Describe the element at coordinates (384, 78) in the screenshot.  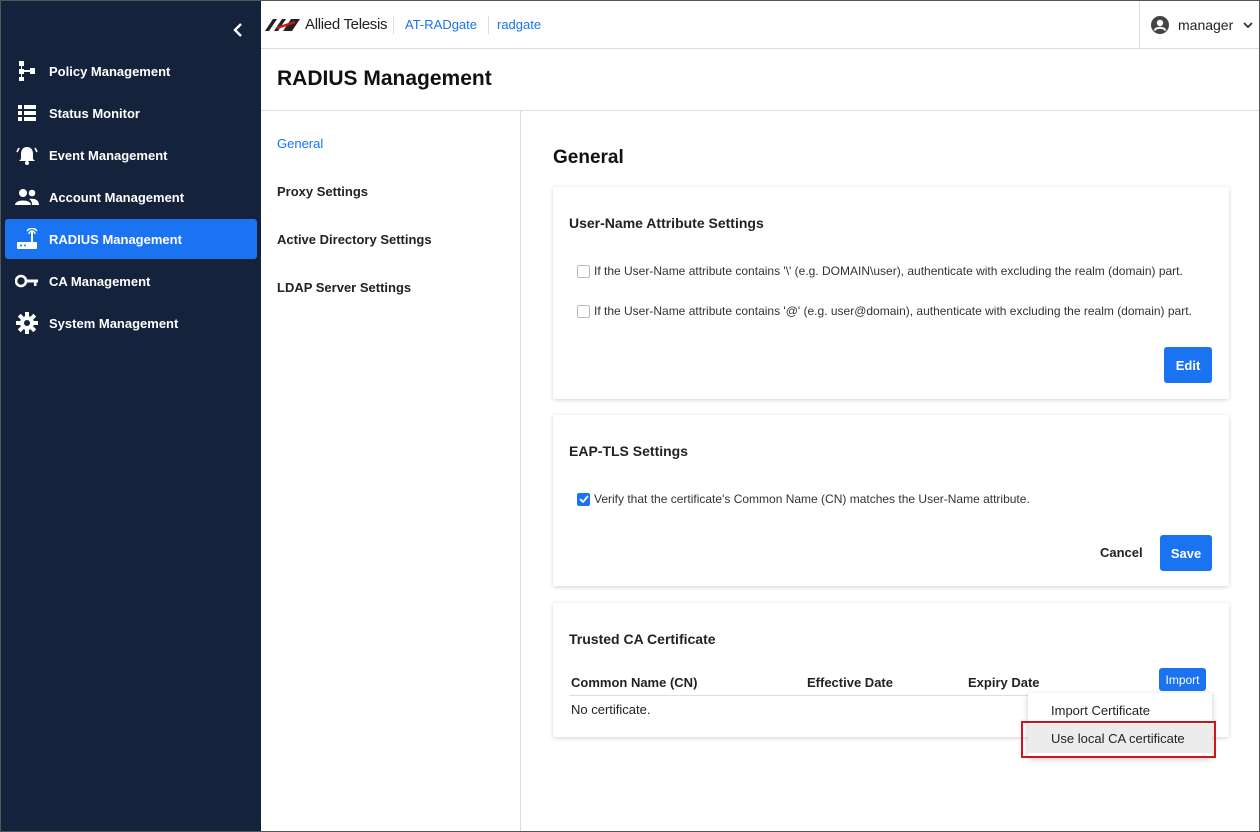
I see `page-title: RADIUS Management` at that location.